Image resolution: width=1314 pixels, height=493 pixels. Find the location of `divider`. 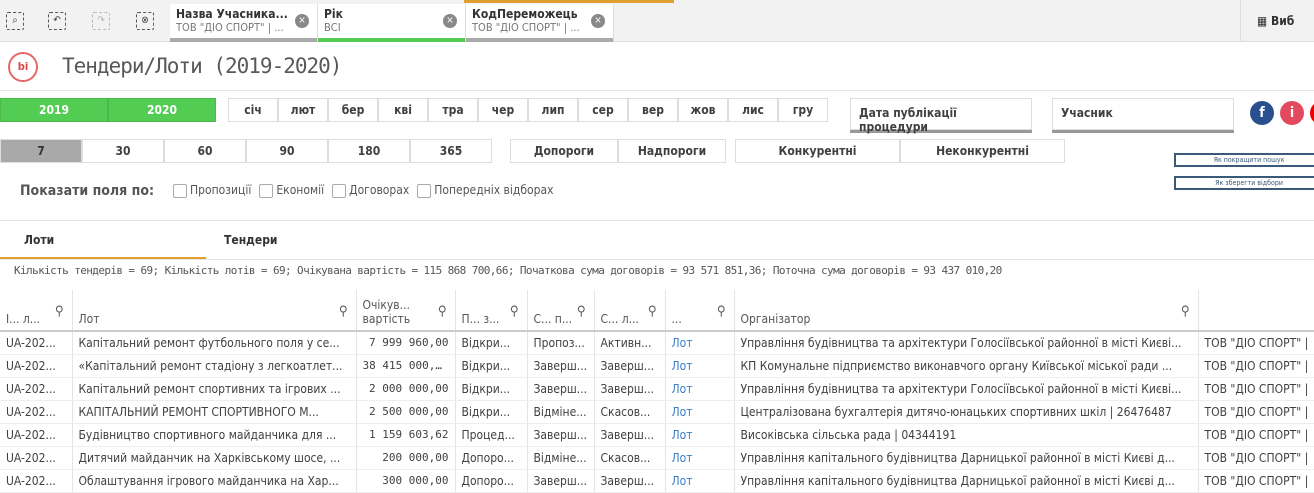

divider is located at coordinates (657, 220).